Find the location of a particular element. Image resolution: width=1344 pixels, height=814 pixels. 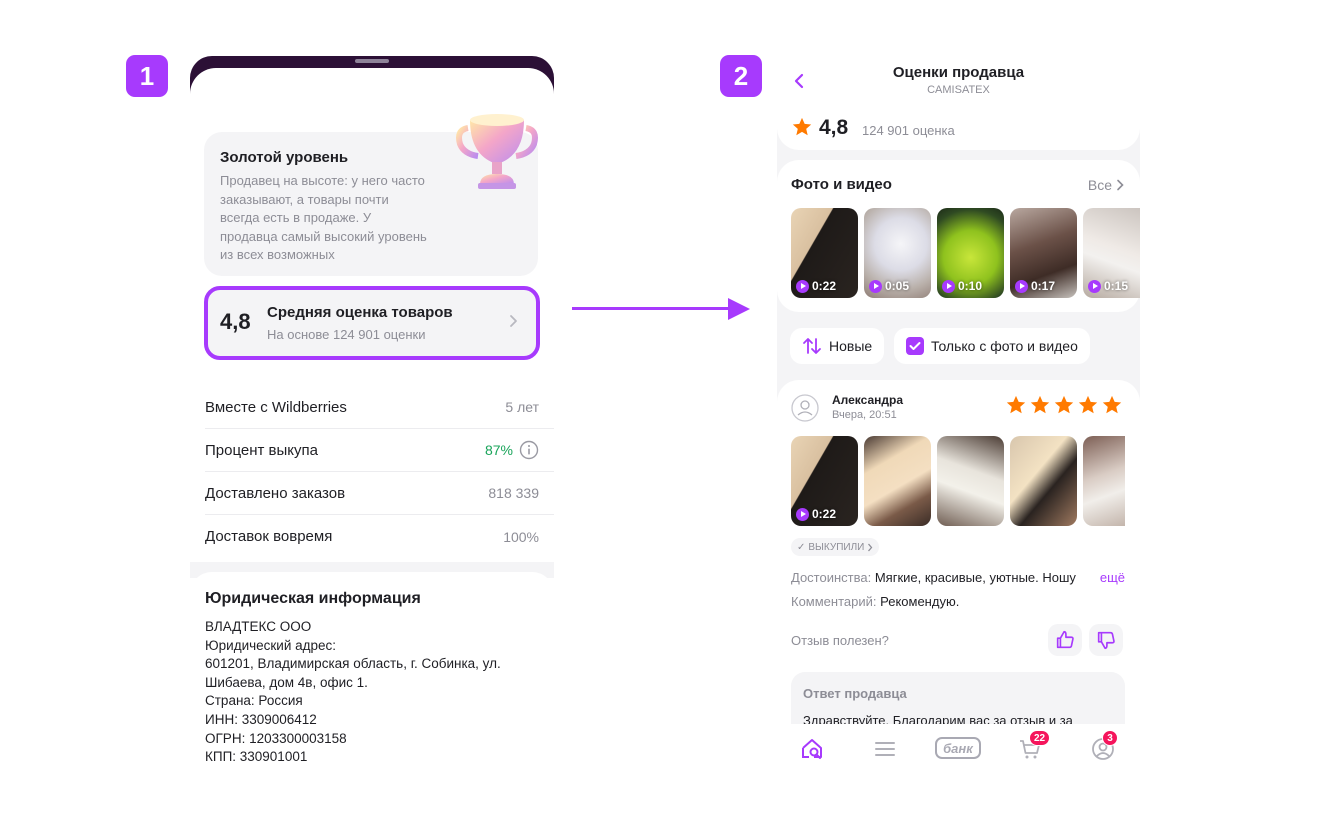

video-duration: 0:17 is located at coordinates (1035, 286).